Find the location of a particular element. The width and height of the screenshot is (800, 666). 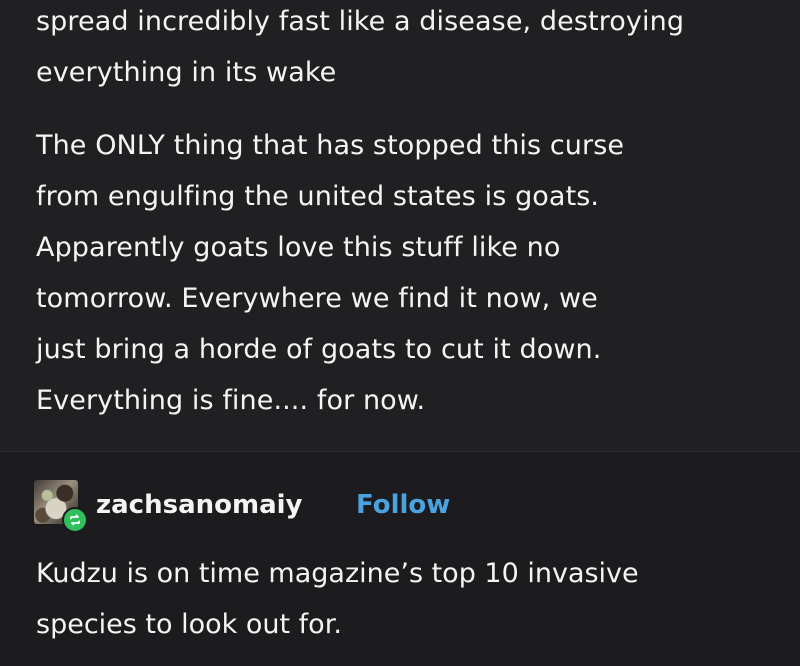

reply-line: species to look out for. is located at coordinates (189, 624).